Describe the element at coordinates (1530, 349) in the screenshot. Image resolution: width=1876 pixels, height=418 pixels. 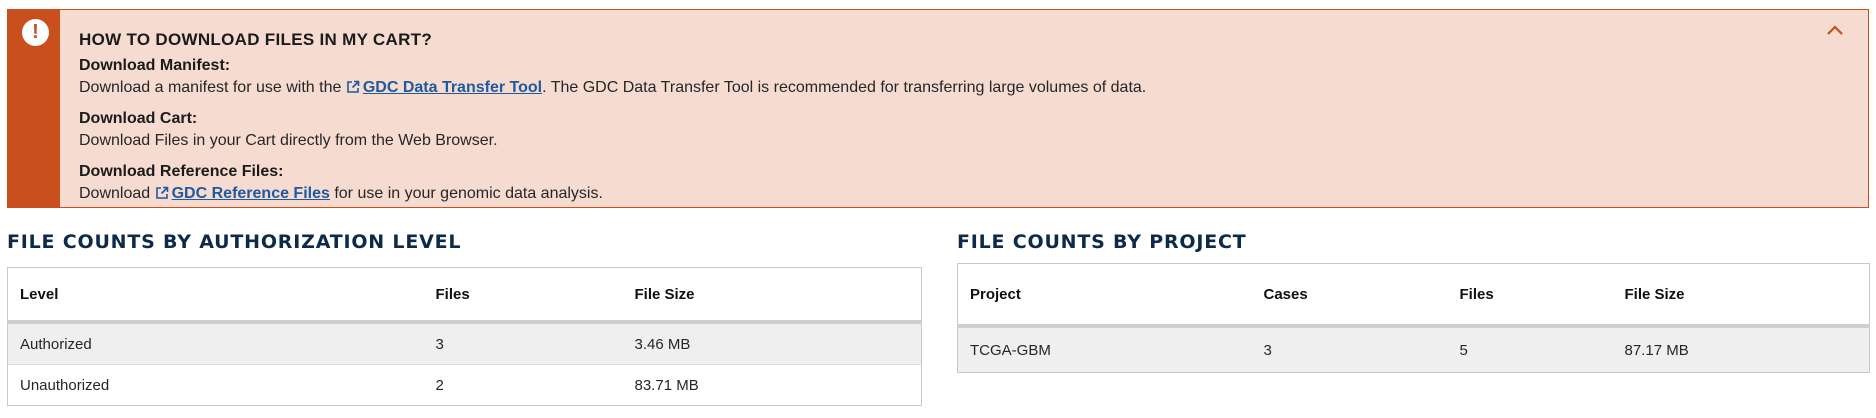
I see `cell-files: 5` at that location.